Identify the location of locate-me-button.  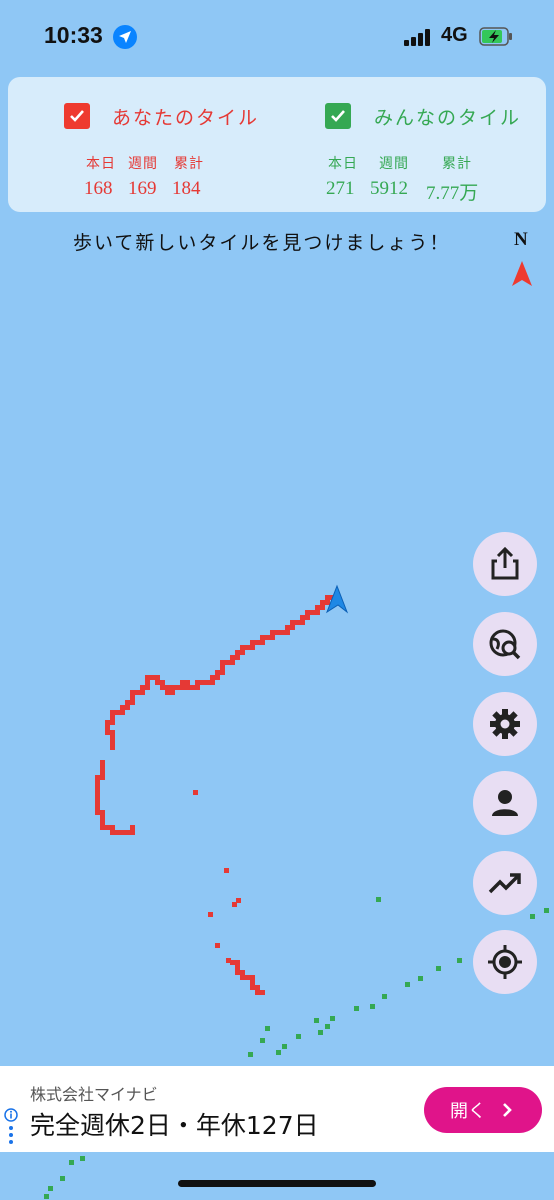
(505, 962).